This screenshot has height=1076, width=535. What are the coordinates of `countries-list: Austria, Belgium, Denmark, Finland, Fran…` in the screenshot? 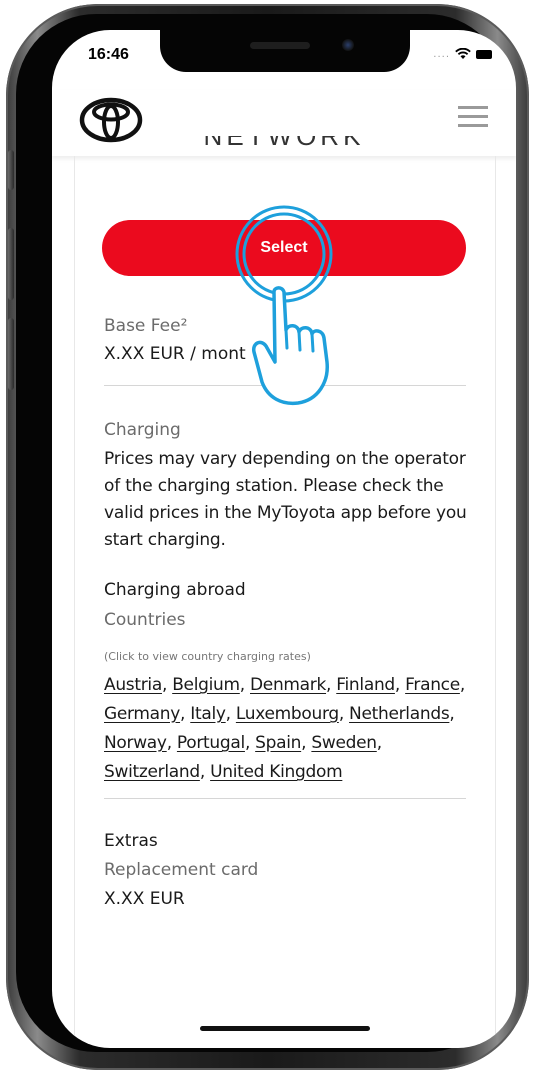 It's located at (284, 728).